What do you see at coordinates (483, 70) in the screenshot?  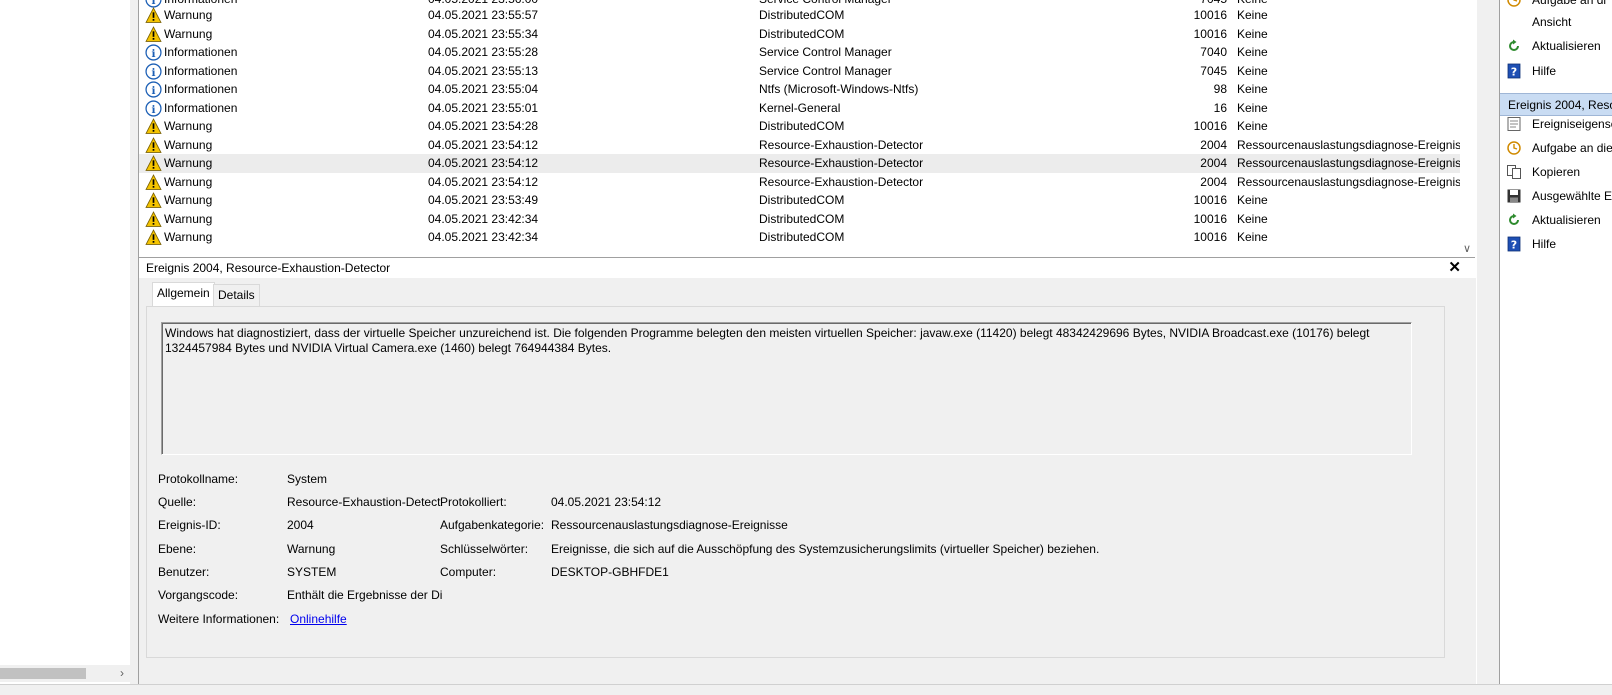 I see `date-cell: 04.05.2021 23:55:13` at bounding box center [483, 70].